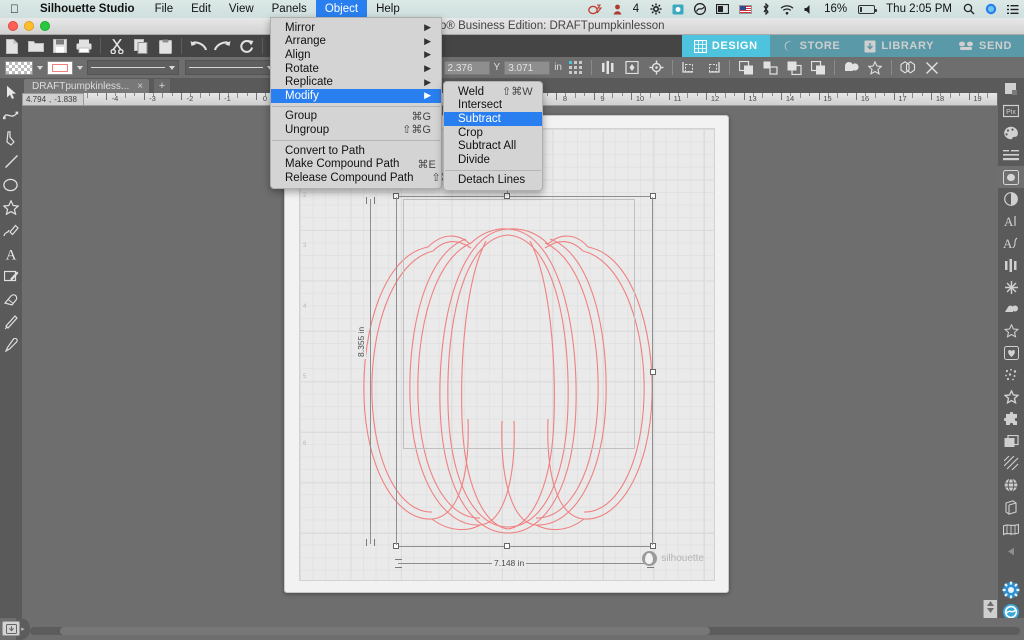 The width and height of the screenshot is (1024, 640). What do you see at coordinates (493, 92) in the screenshot?
I see `menu-item-weld: Weld ⇧⌘W` at bounding box center [493, 92].